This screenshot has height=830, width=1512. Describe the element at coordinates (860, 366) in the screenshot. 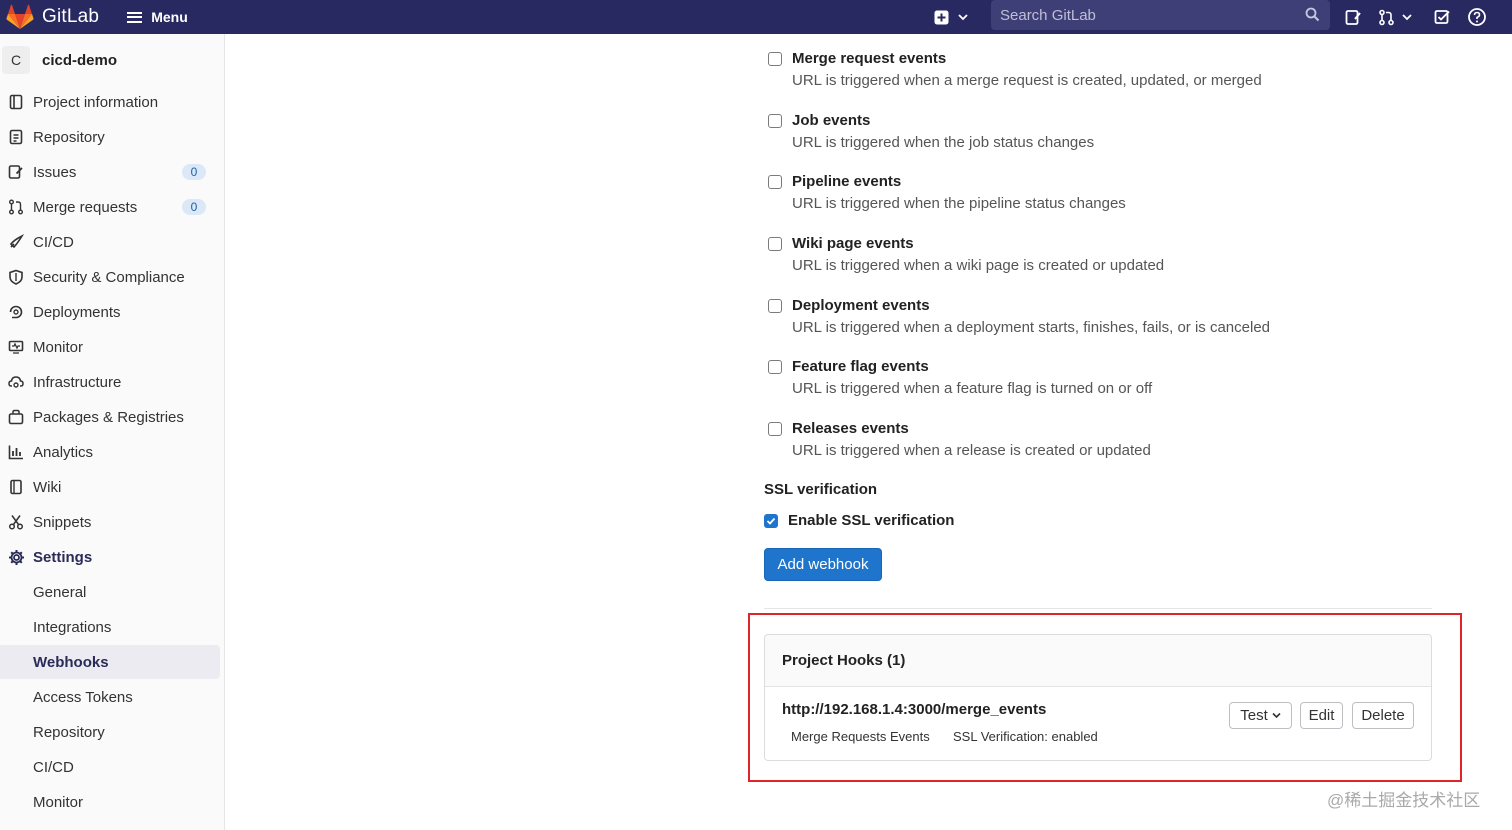

I see `event-title: Feature flag events` at that location.